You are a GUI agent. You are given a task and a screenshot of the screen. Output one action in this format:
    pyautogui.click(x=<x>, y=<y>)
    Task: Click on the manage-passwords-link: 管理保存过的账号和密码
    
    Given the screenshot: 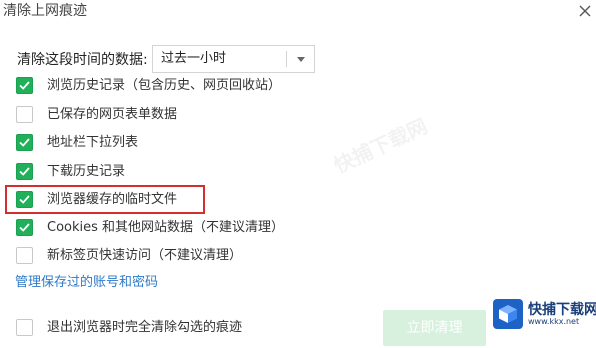 What is the action you would take?
    pyautogui.click(x=86, y=283)
    